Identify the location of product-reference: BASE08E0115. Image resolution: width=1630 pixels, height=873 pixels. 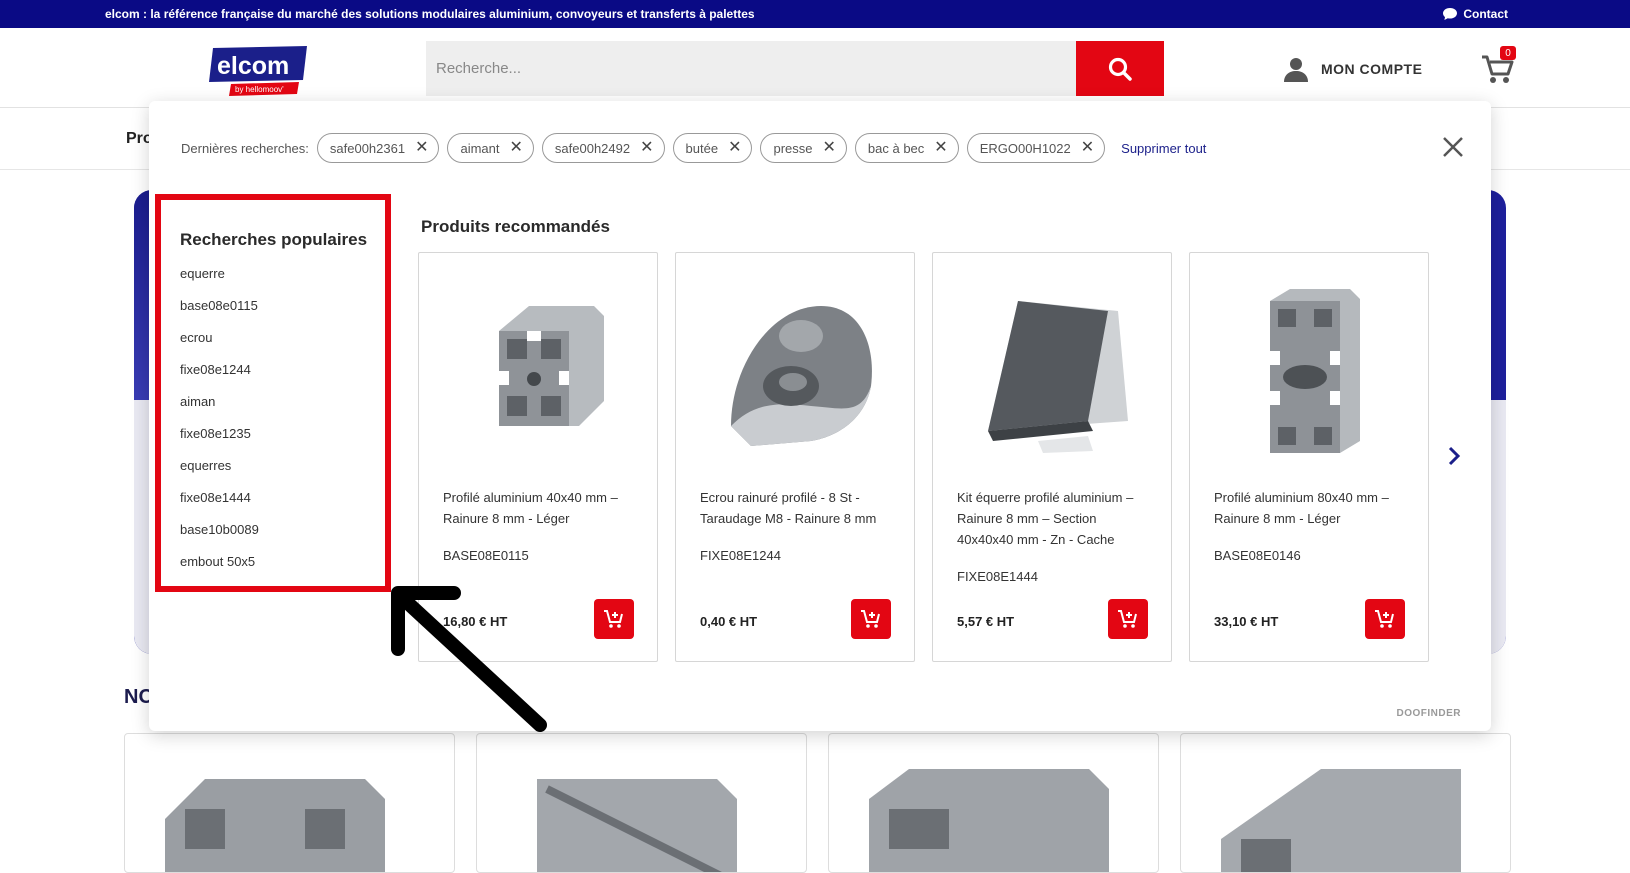
(486, 555).